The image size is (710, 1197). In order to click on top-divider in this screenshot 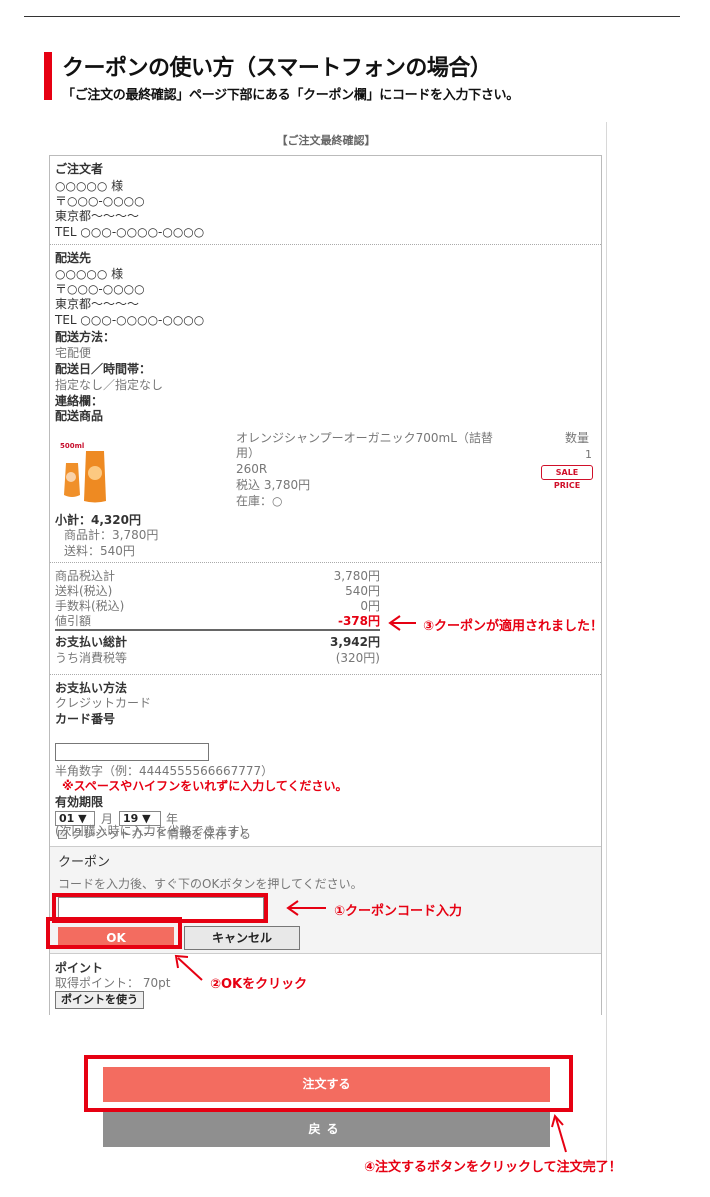, I will do `click(352, 16)`.